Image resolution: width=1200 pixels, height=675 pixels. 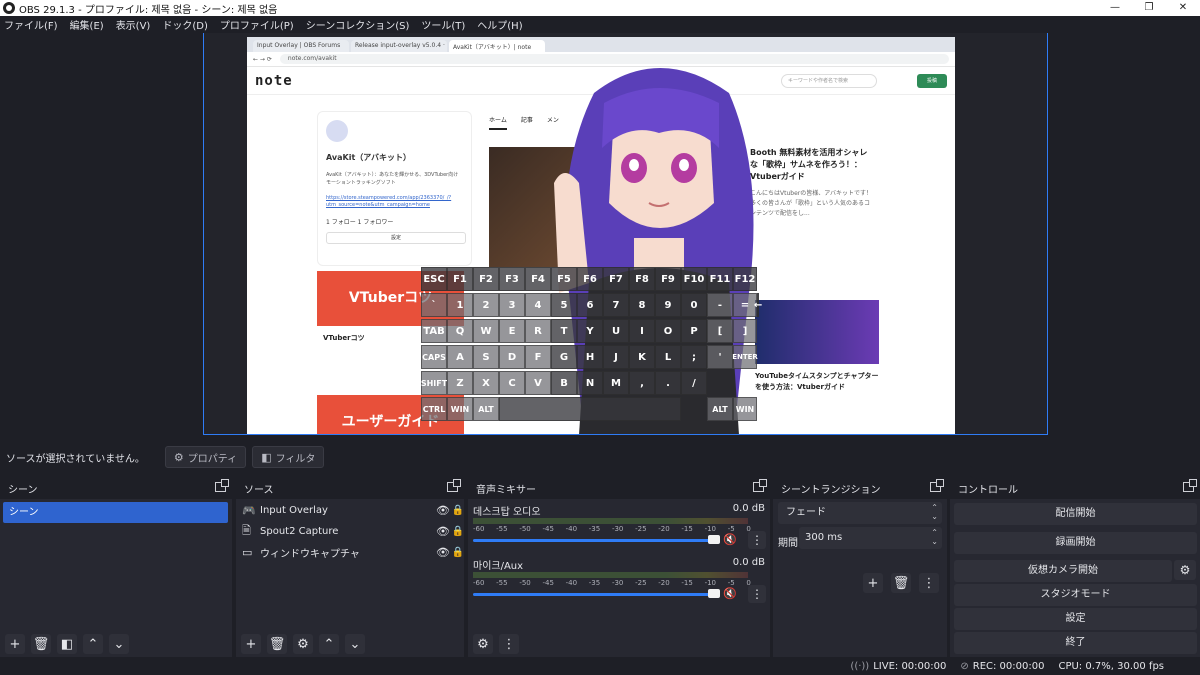 I want to click on menu-help: ヘルプ(H), so click(x=499, y=24).